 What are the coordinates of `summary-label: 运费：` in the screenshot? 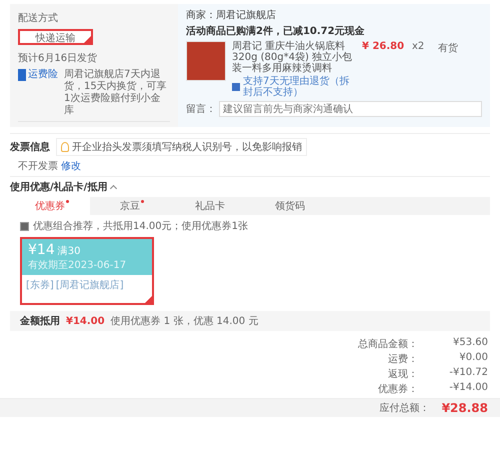 It's located at (402, 359).